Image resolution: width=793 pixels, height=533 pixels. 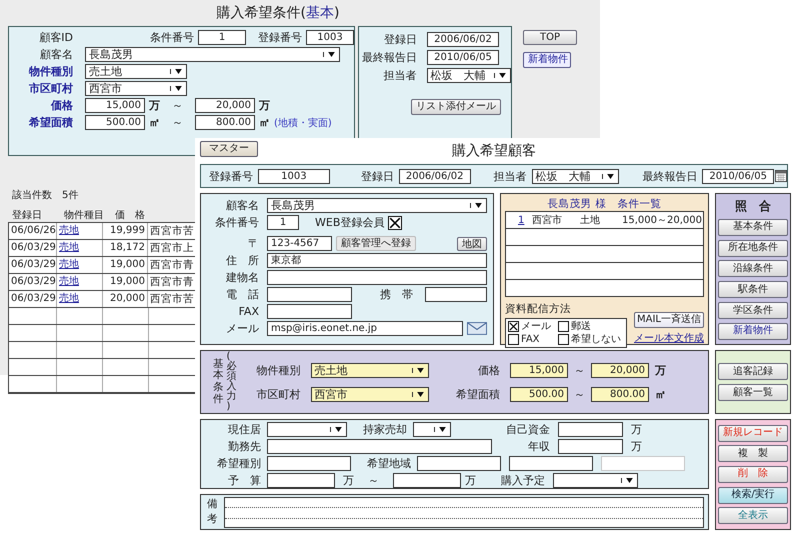 I want to click on section-label: 基本条件, so click(x=218, y=382).